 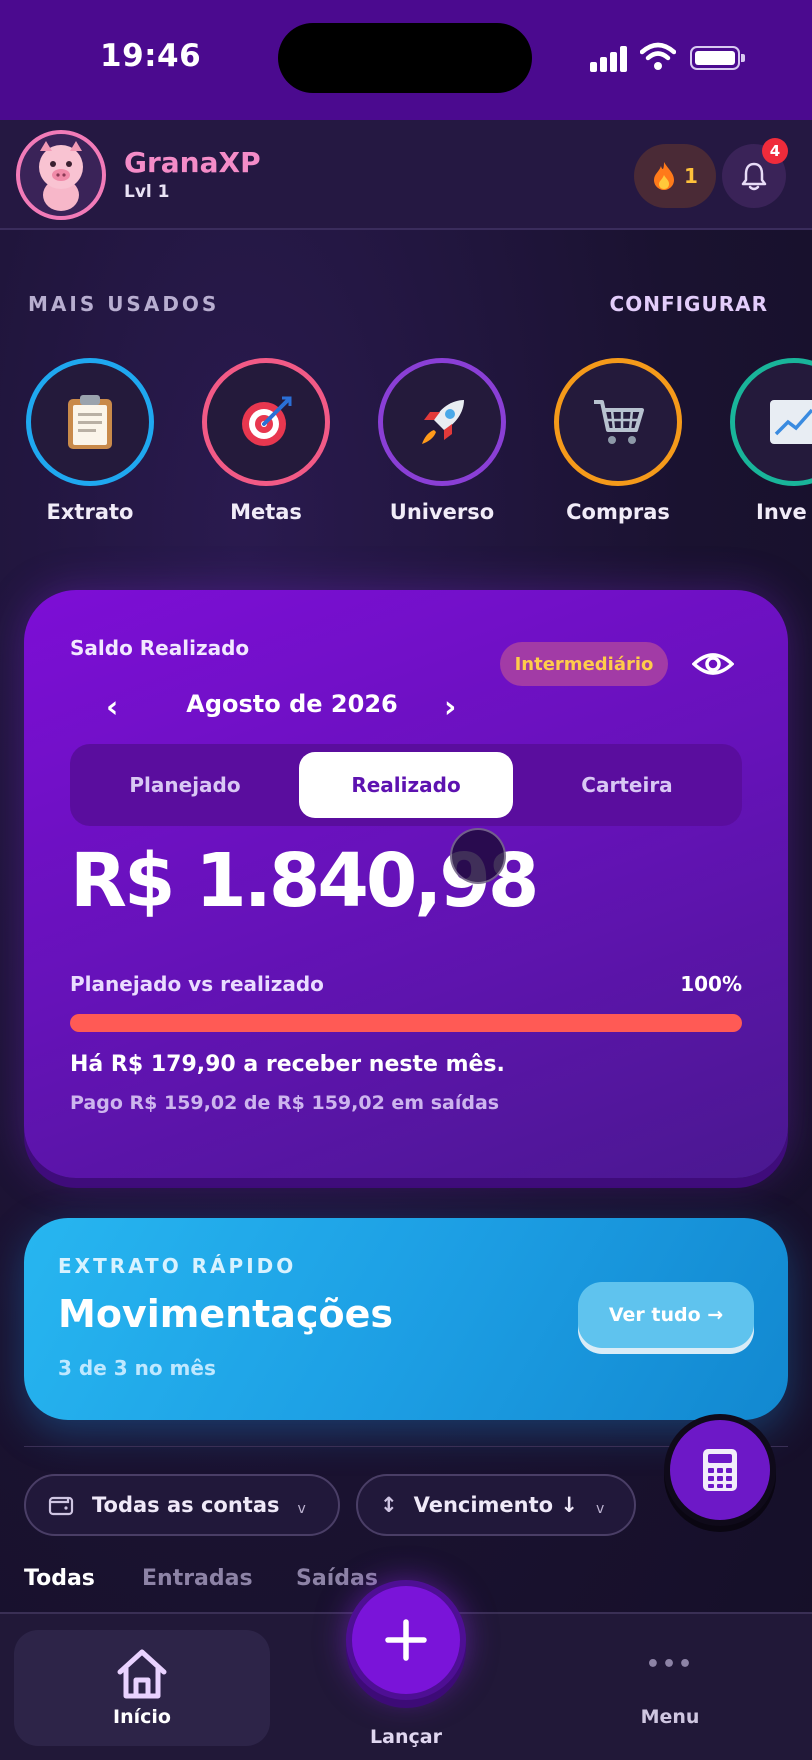 I want to click on bell-icon, so click(x=754, y=176).